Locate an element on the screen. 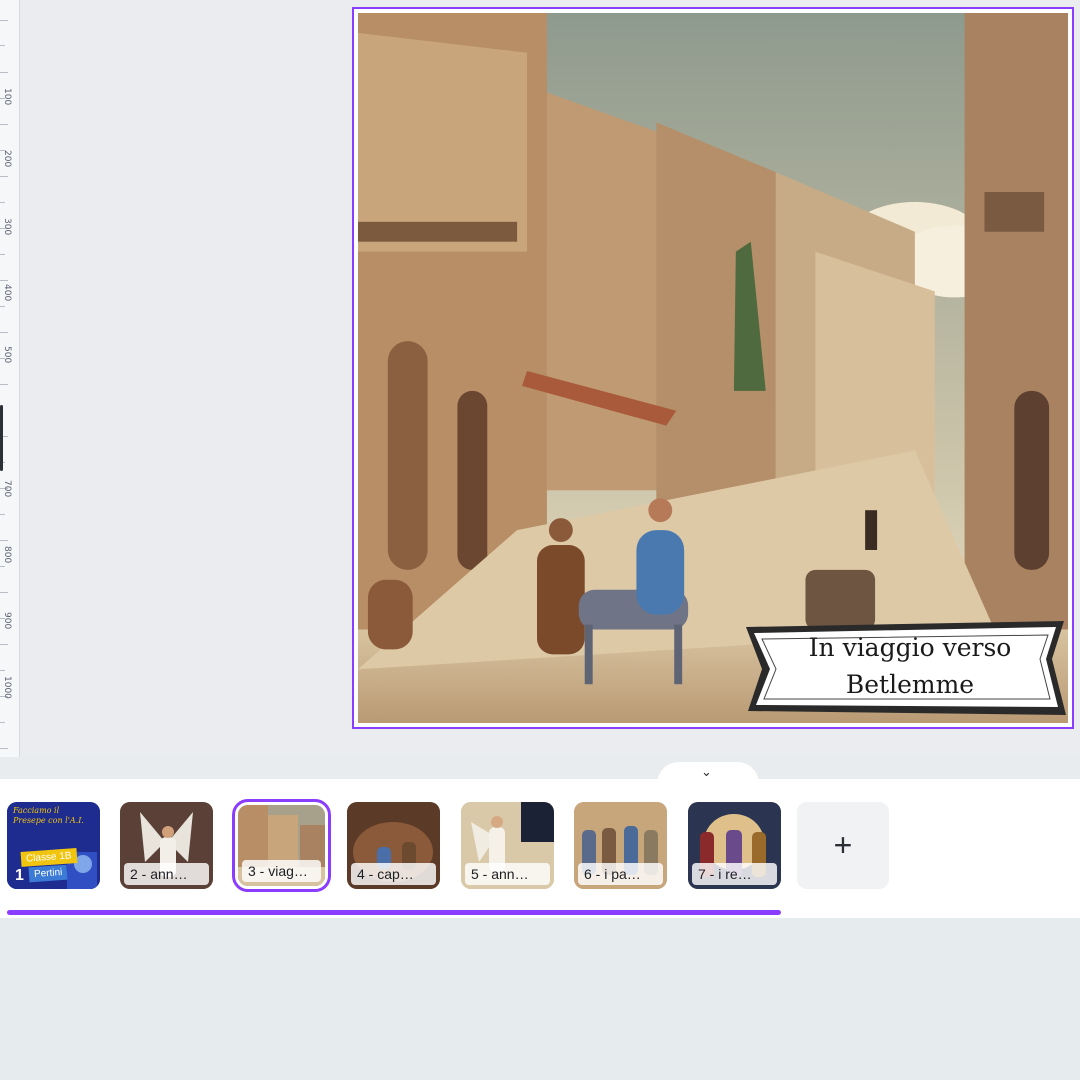  page-number: 1 is located at coordinates (19, 875).